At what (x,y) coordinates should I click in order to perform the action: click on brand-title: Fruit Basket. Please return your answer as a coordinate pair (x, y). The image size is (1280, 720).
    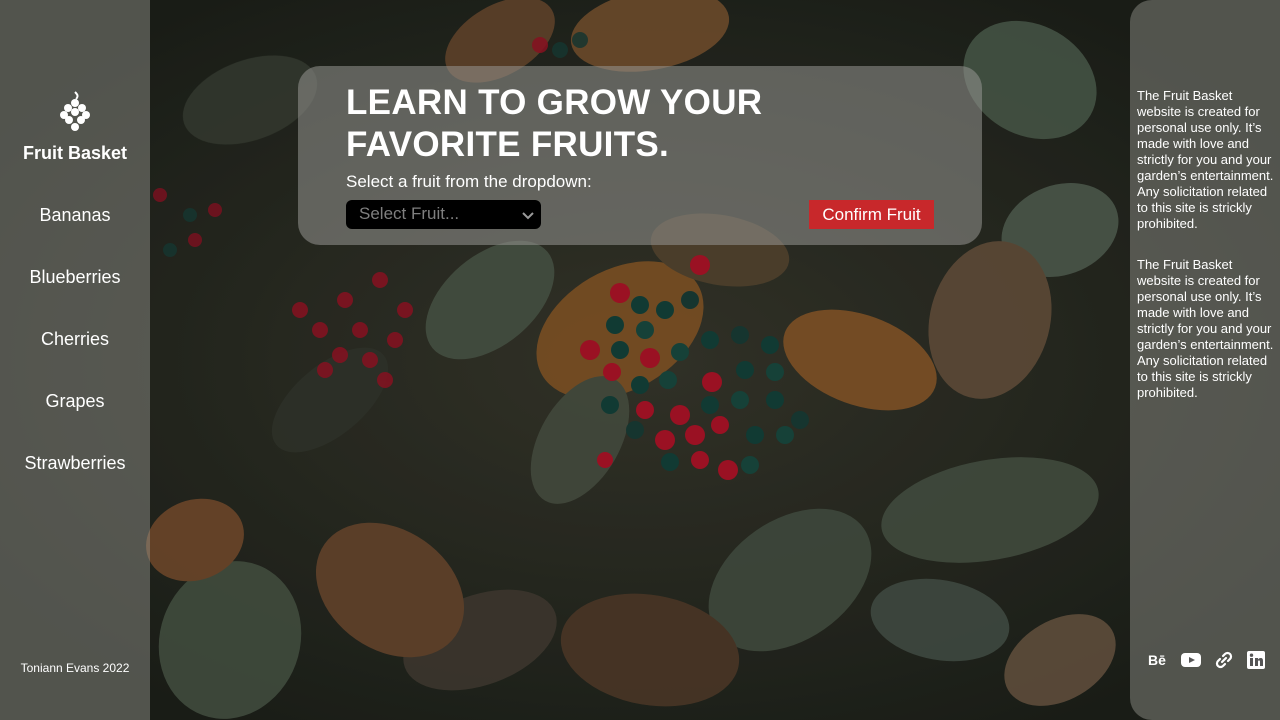
    Looking at the image, I should click on (75, 153).